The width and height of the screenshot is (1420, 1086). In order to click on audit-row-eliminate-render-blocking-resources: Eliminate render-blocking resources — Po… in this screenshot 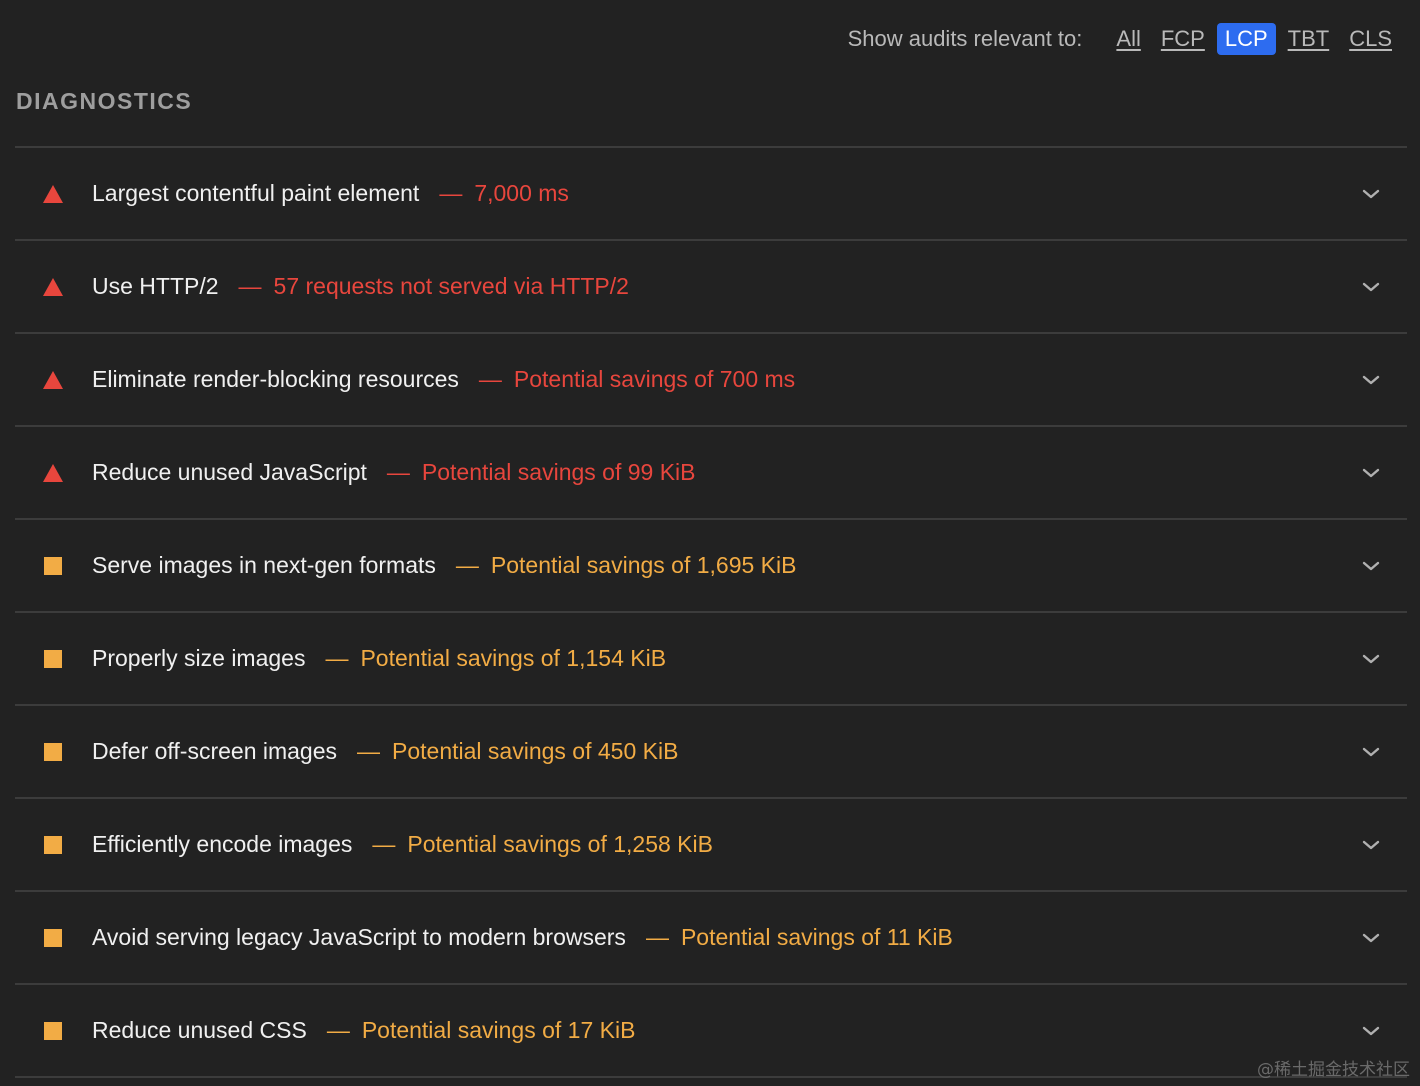, I will do `click(711, 380)`.